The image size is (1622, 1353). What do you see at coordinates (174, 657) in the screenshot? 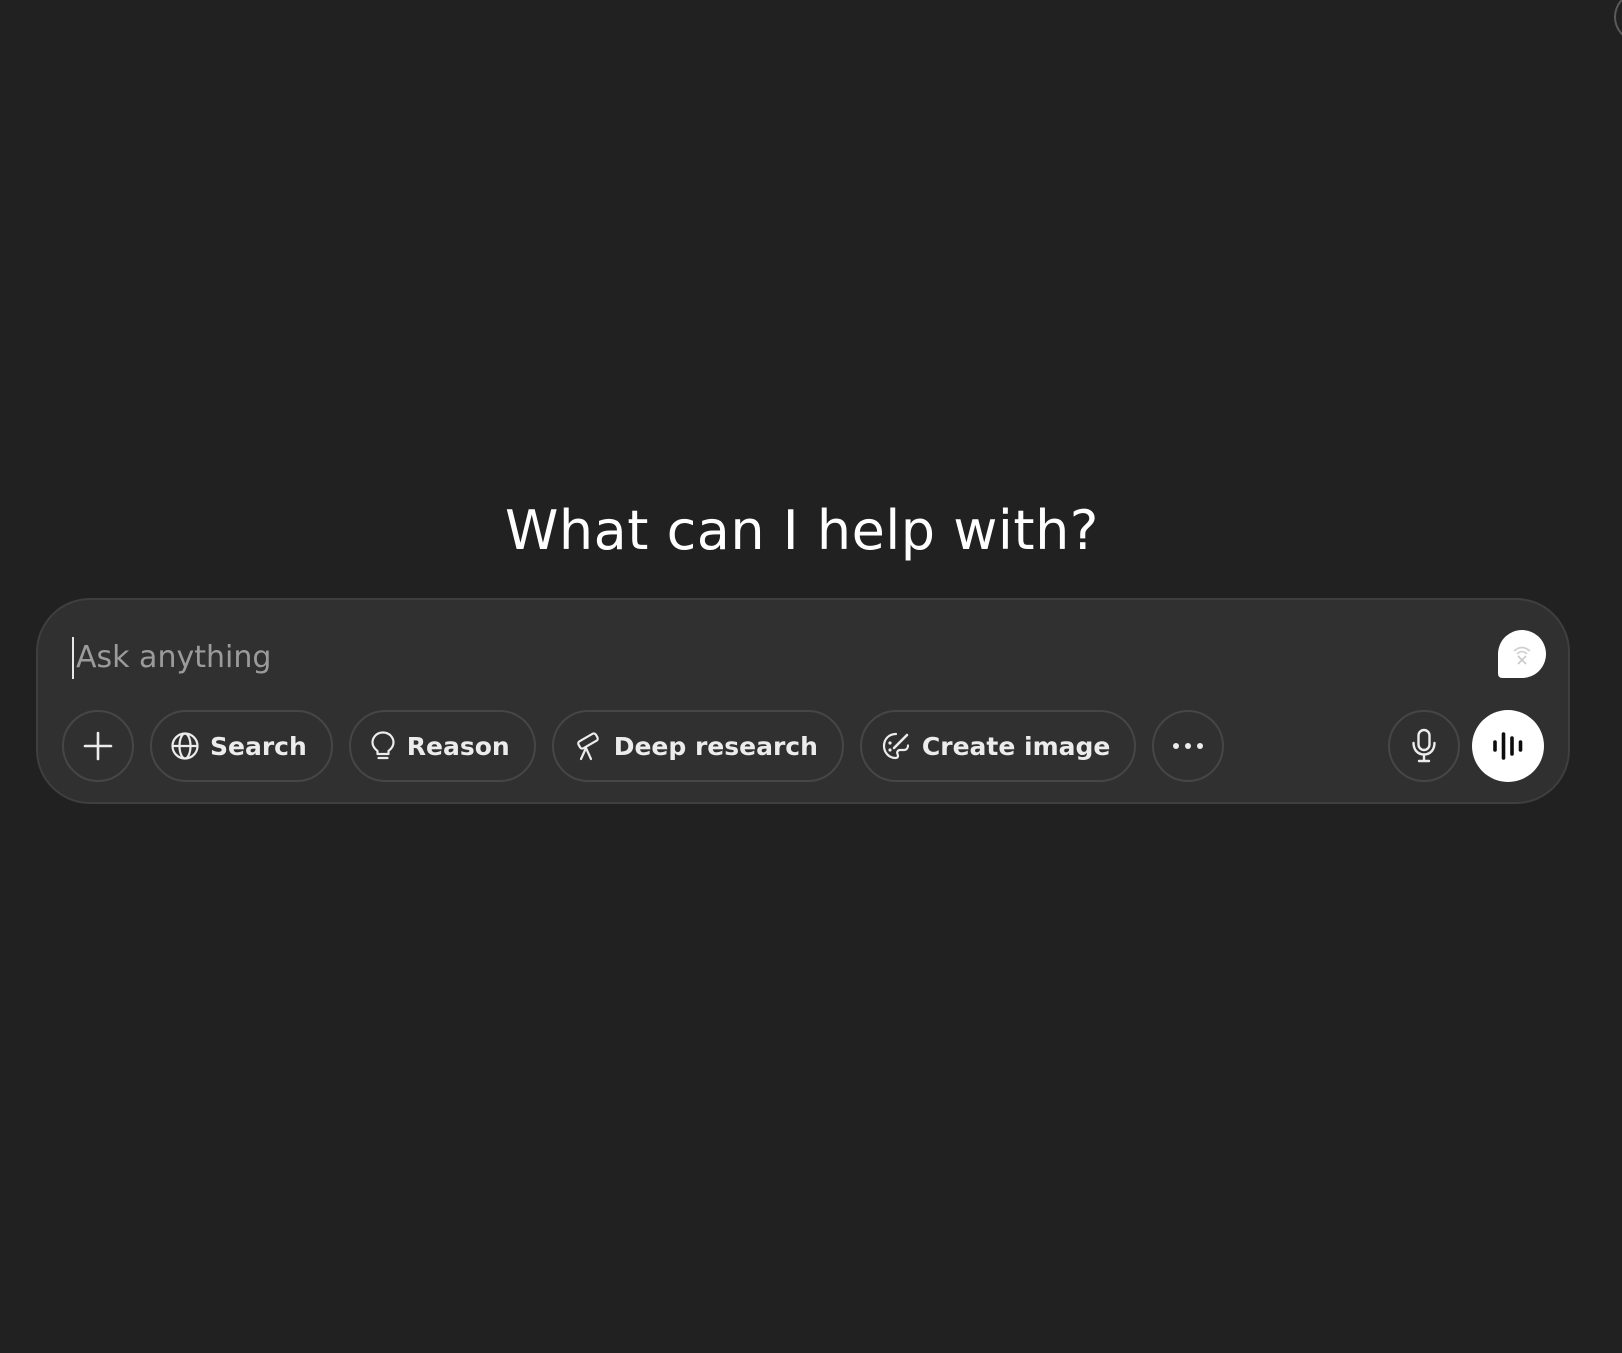
I see `prompt-placeholder: Ask anything` at bounding box center [174, 657].